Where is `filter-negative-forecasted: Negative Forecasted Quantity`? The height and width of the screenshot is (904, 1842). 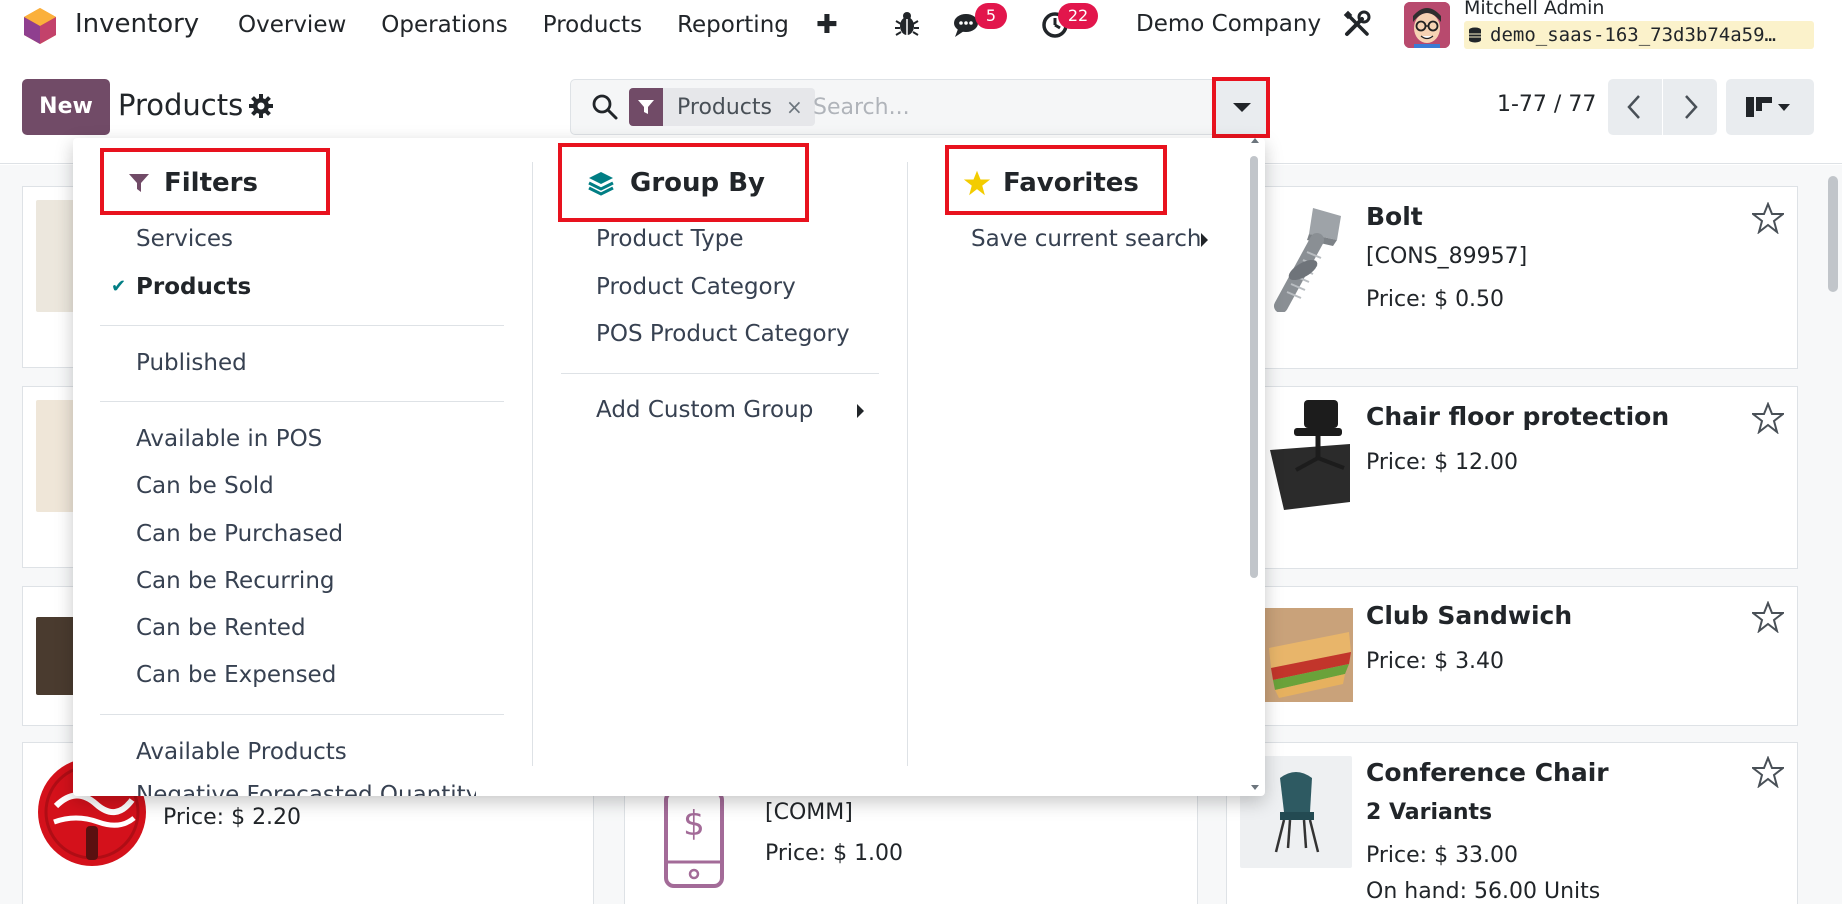 filter-negative-forecasted: Negative Forecasted Quantity is located at coordinates (306, 789).